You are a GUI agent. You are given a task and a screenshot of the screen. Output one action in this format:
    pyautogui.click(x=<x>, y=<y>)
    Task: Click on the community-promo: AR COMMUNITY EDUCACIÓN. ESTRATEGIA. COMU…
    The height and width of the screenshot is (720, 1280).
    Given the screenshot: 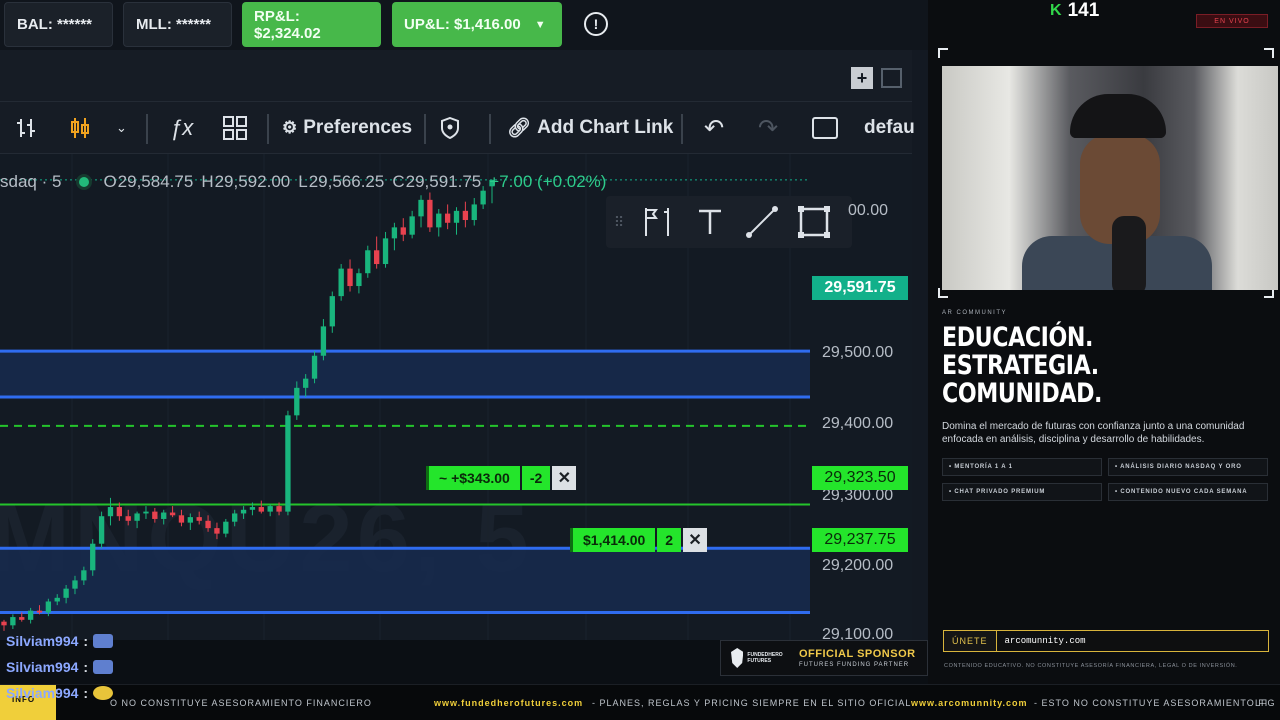 What is the action you would take?
    pyautogui.click(x=1107, y=405)
    